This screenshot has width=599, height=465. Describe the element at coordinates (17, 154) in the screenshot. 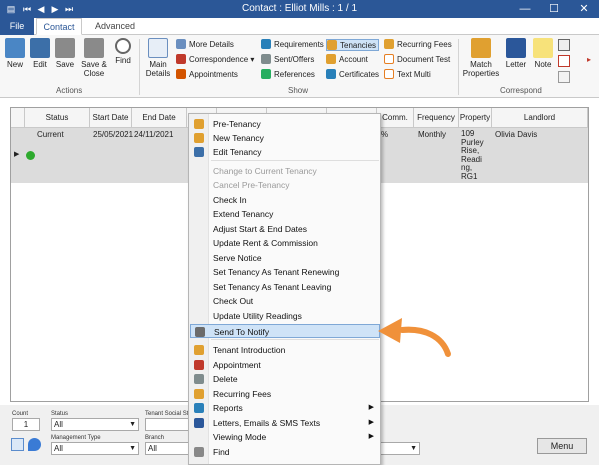

I see `row-pointer-icon: ▶` at that location.